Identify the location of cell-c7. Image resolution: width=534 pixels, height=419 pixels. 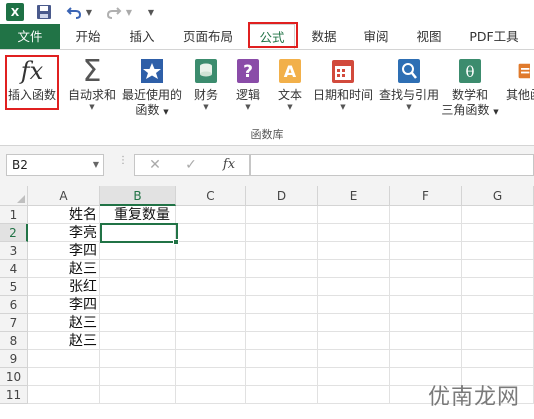
(211, 323).